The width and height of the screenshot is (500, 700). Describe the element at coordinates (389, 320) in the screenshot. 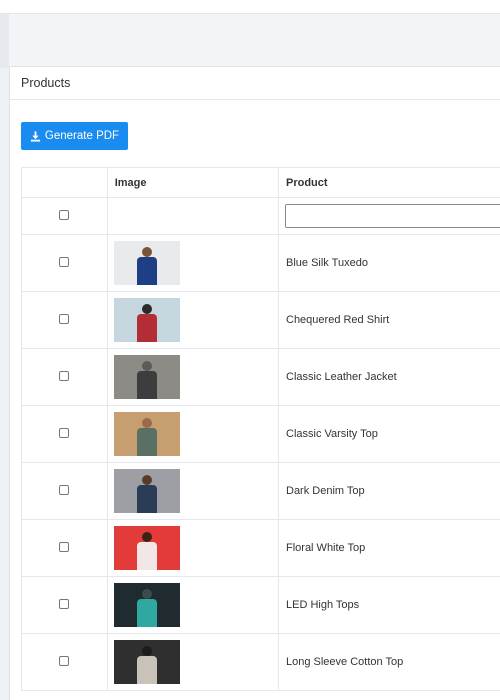

I see `product-name: Chequered Red Shirt` at that location.